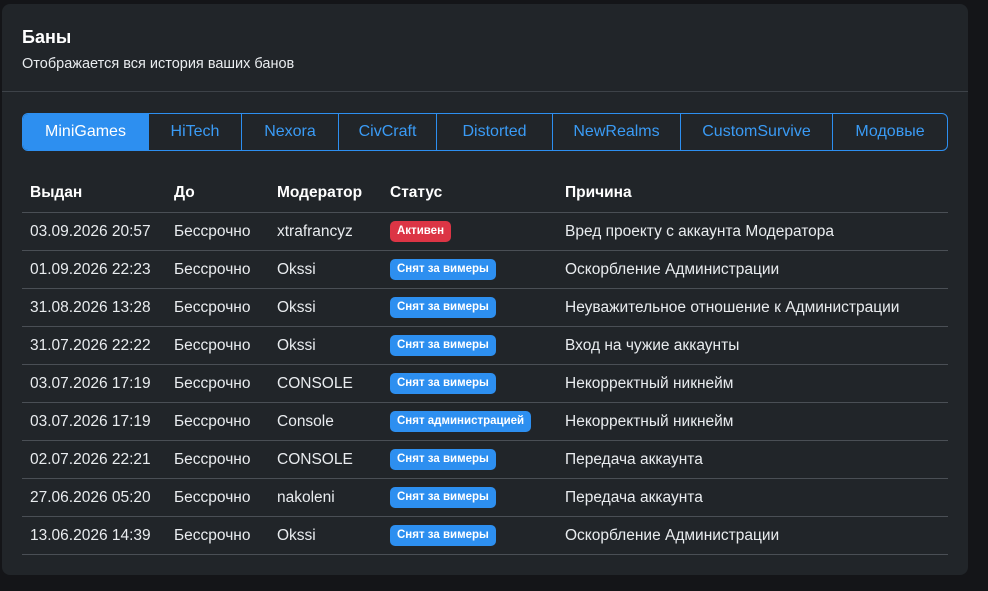  I want to click on page-subtitle: Отображается вся история ваших банов, so click(158, 64).